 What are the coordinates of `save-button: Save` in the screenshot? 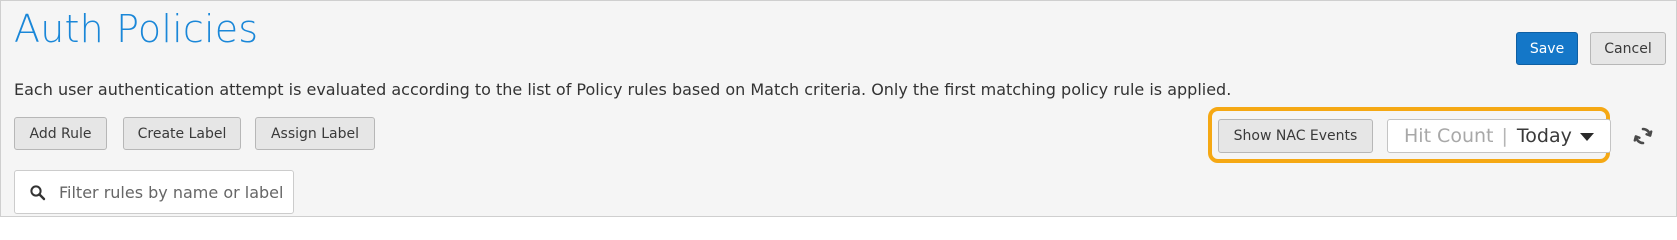 It's located at (1547, 48).